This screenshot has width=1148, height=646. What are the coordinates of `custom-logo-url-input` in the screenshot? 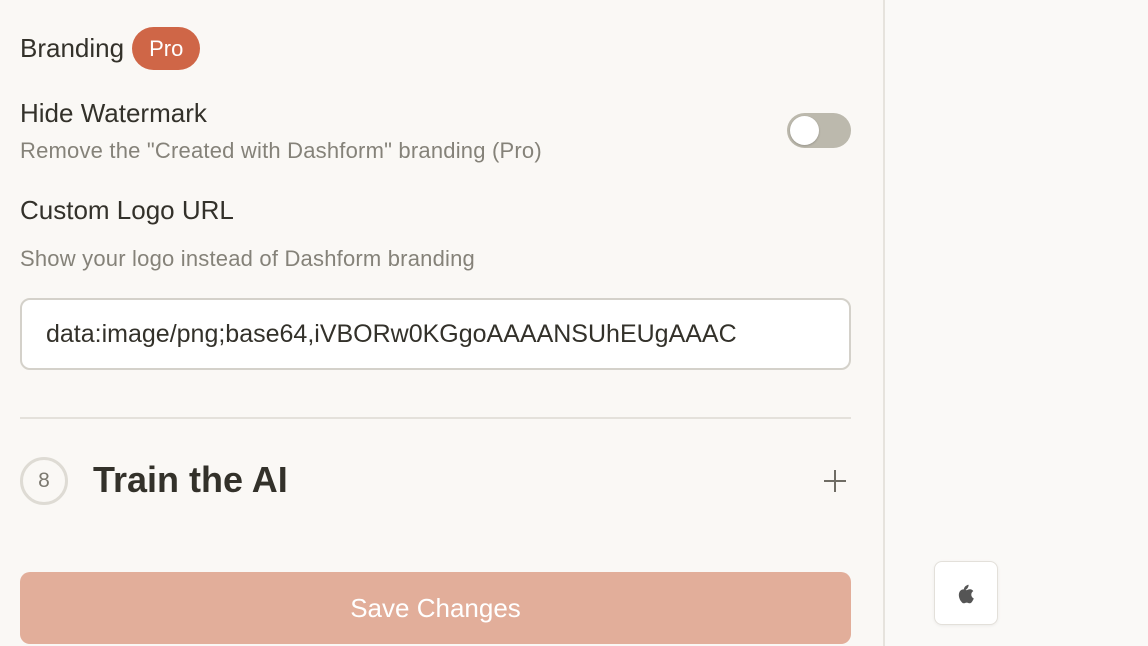 It's located at (435, 334).